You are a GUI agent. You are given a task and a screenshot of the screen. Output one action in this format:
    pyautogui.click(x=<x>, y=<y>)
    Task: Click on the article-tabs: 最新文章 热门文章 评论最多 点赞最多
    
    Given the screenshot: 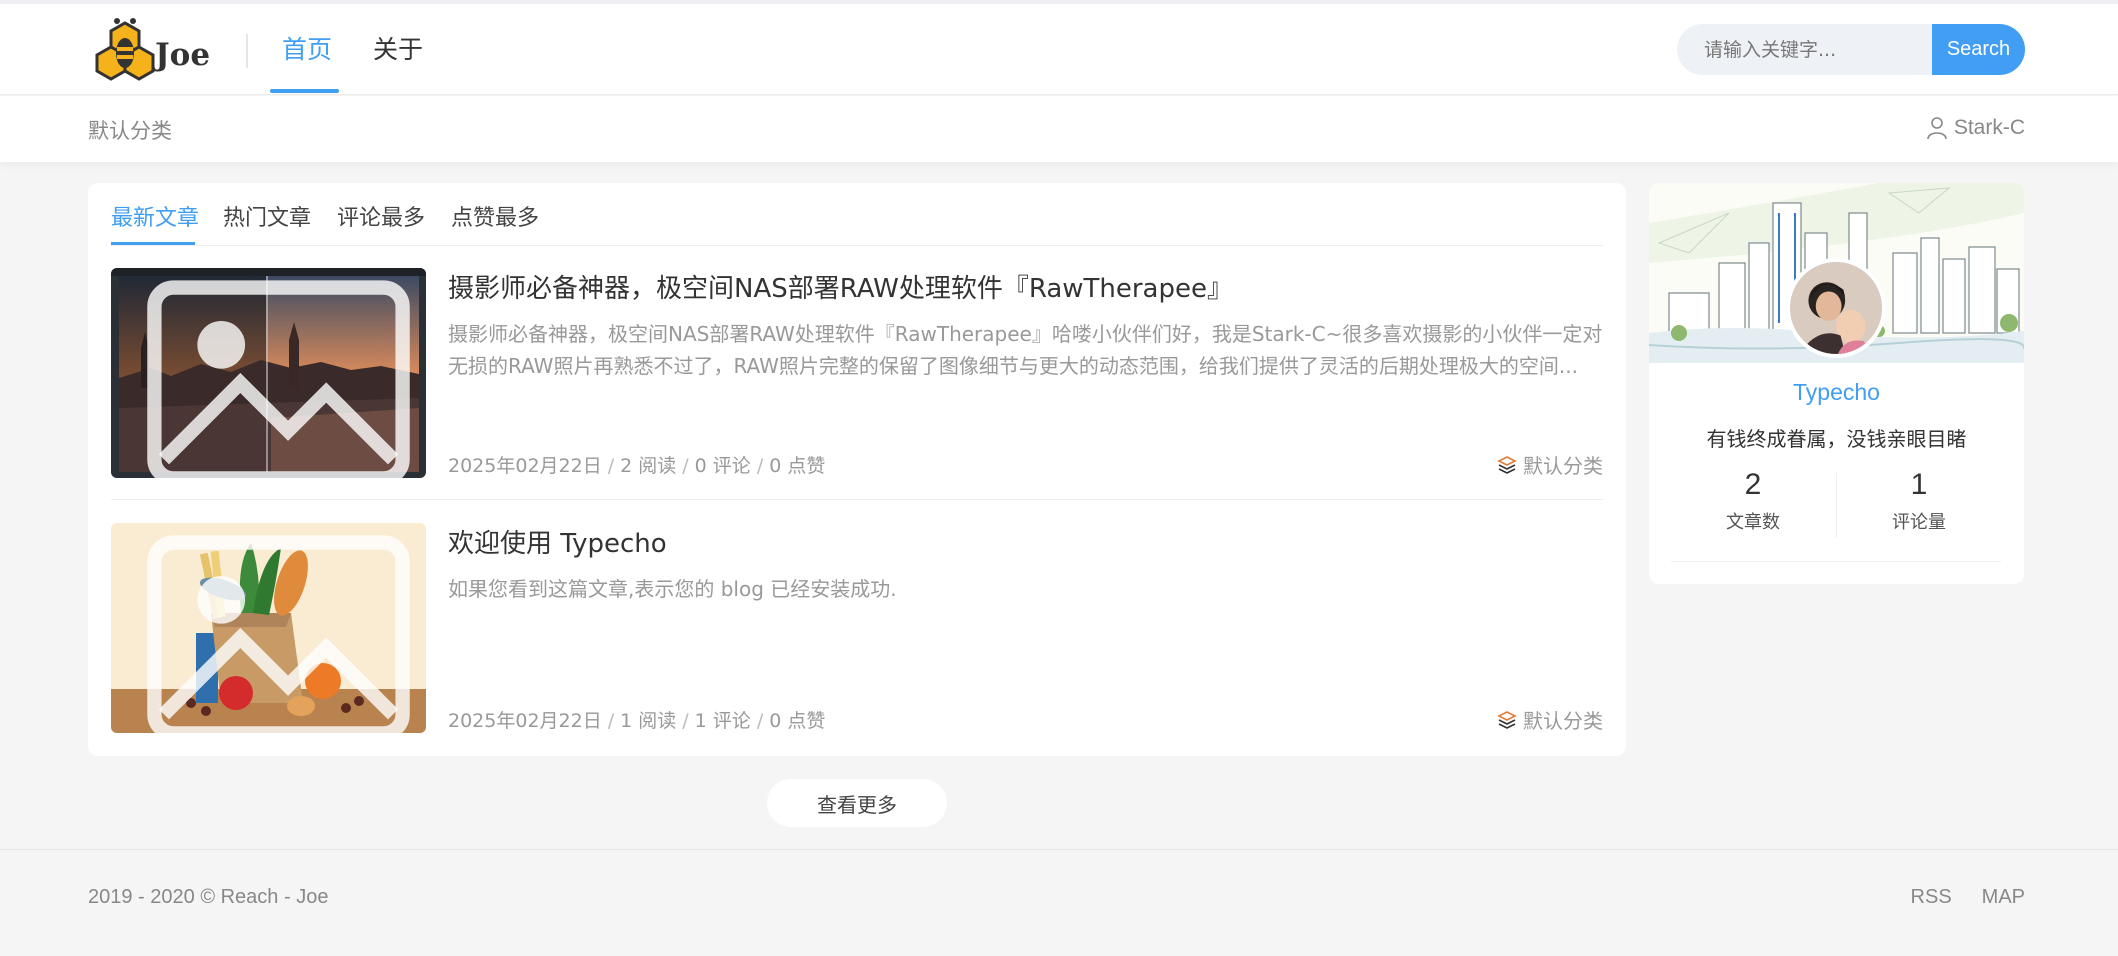 What is the action you would take?
    pyautogui.click(x=857, y=214)
    